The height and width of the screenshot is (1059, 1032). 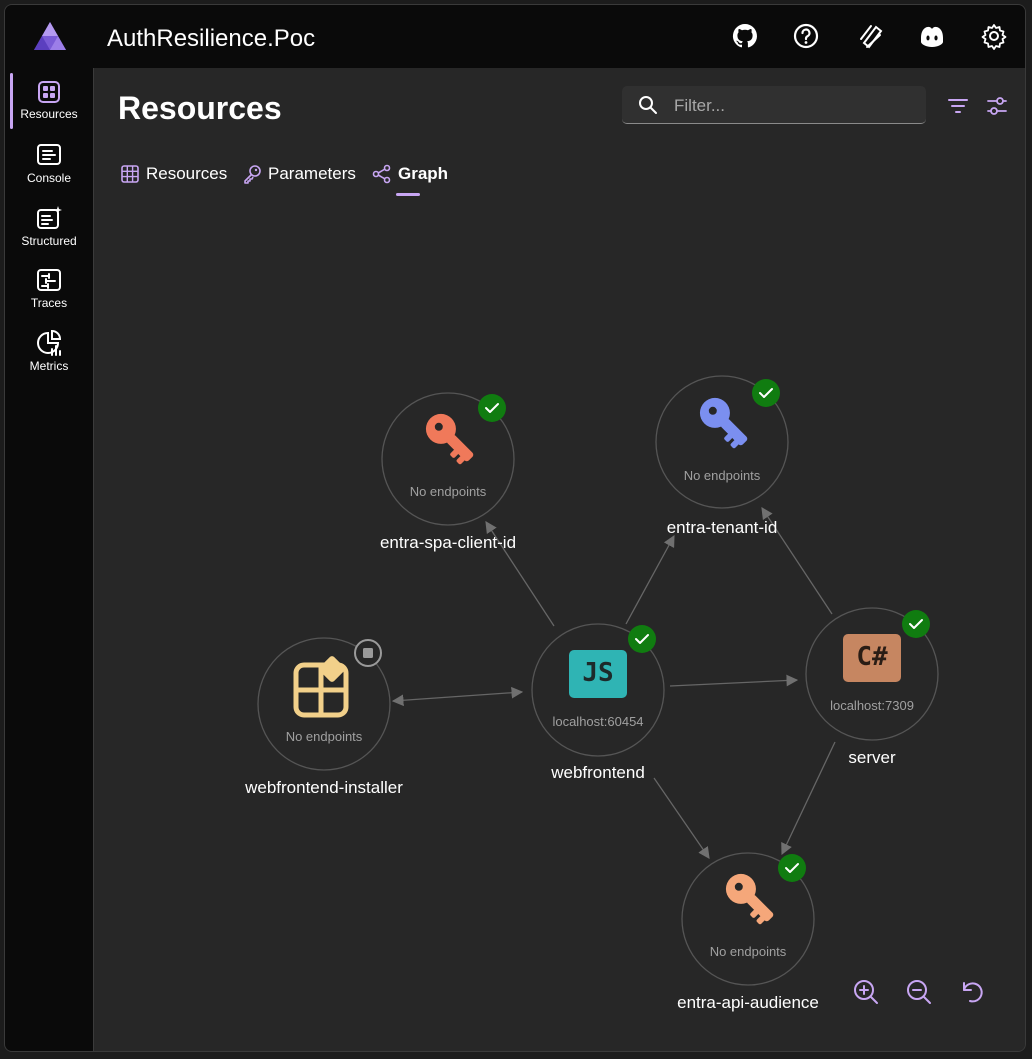 I want to click on node-server, so click(x=872, y=674).